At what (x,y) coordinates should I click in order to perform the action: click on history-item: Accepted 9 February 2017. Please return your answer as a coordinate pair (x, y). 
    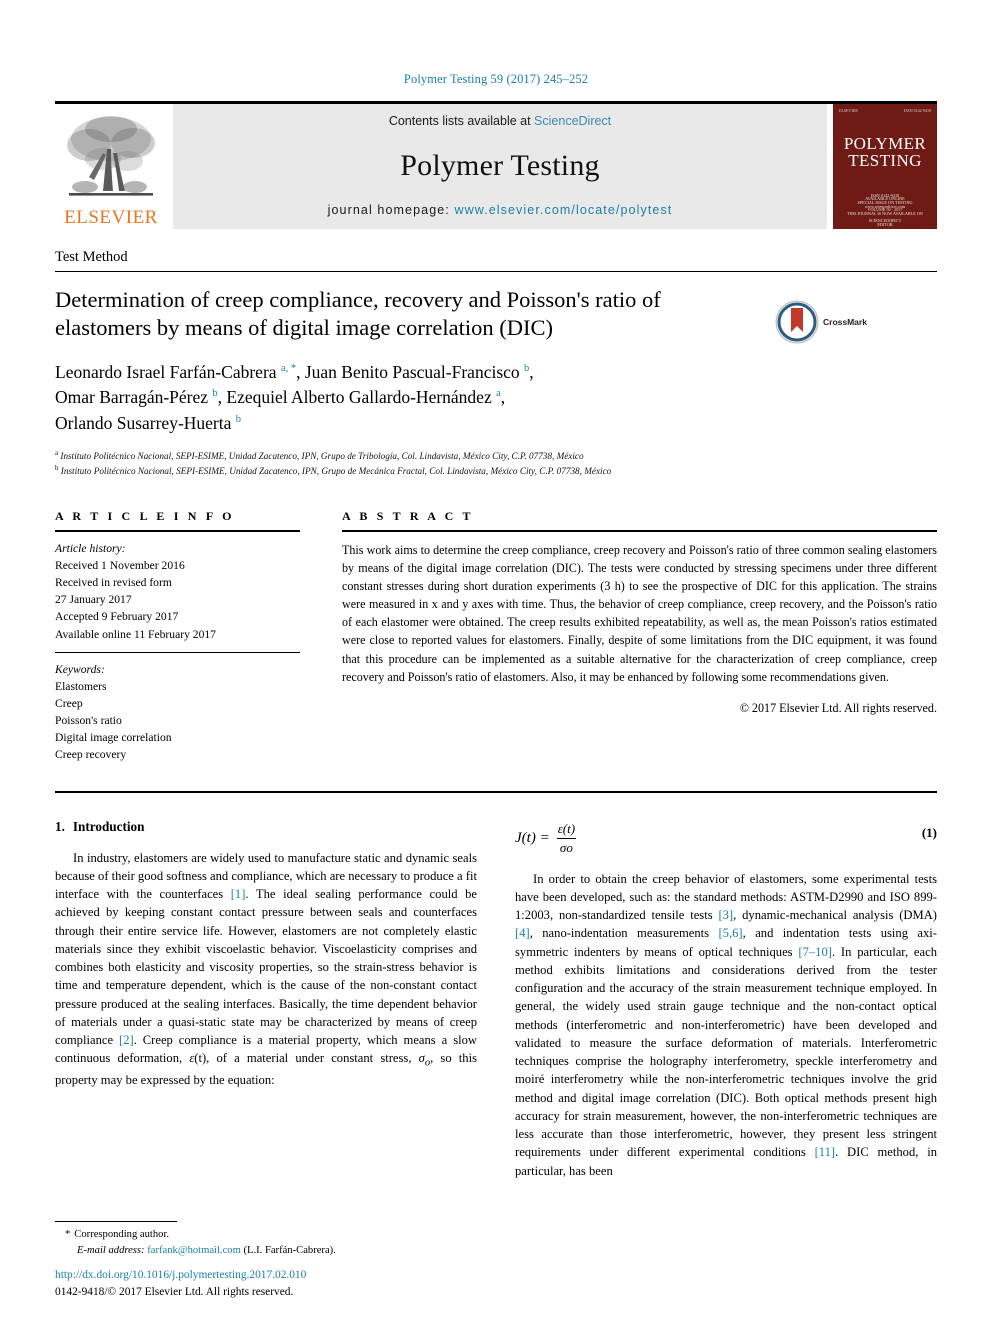
    Looking at the image, I should click on (117, 617).